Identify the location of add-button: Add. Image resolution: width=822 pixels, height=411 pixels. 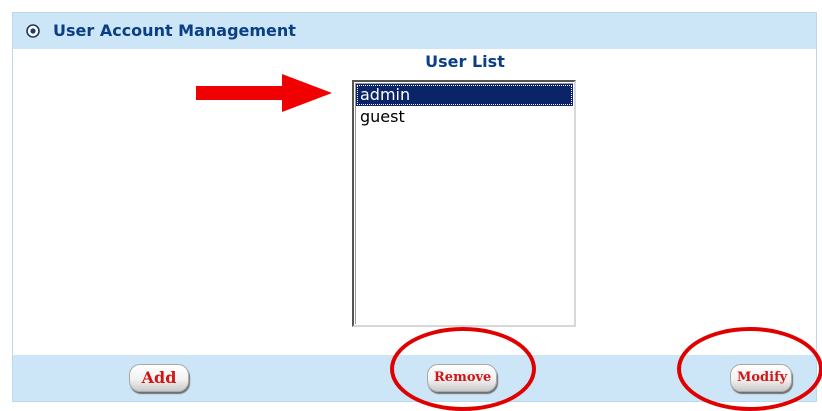
(159, 378).